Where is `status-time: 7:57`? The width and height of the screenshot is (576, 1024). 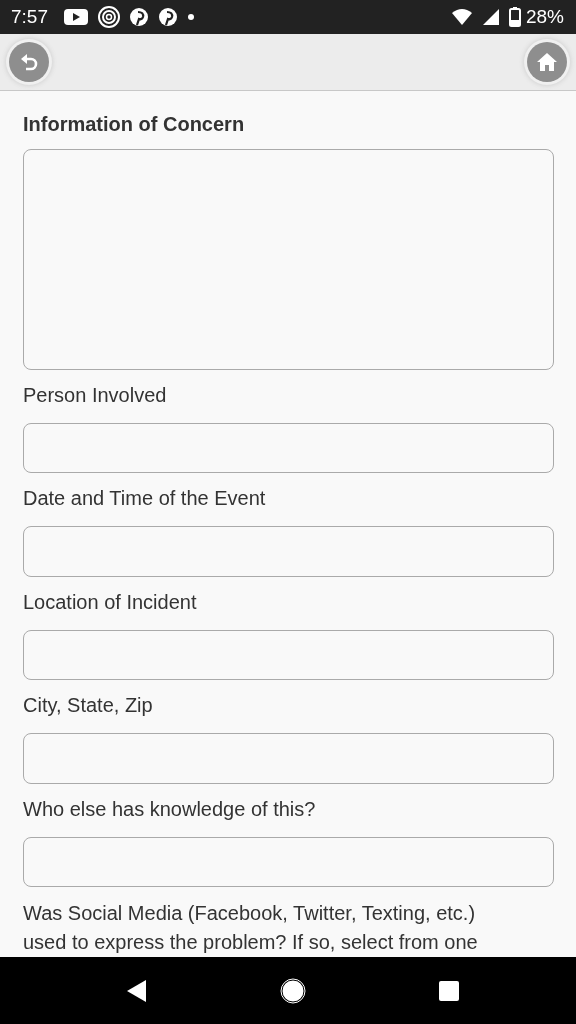 status-time: 7:57 is located at coordinates (29, 17).